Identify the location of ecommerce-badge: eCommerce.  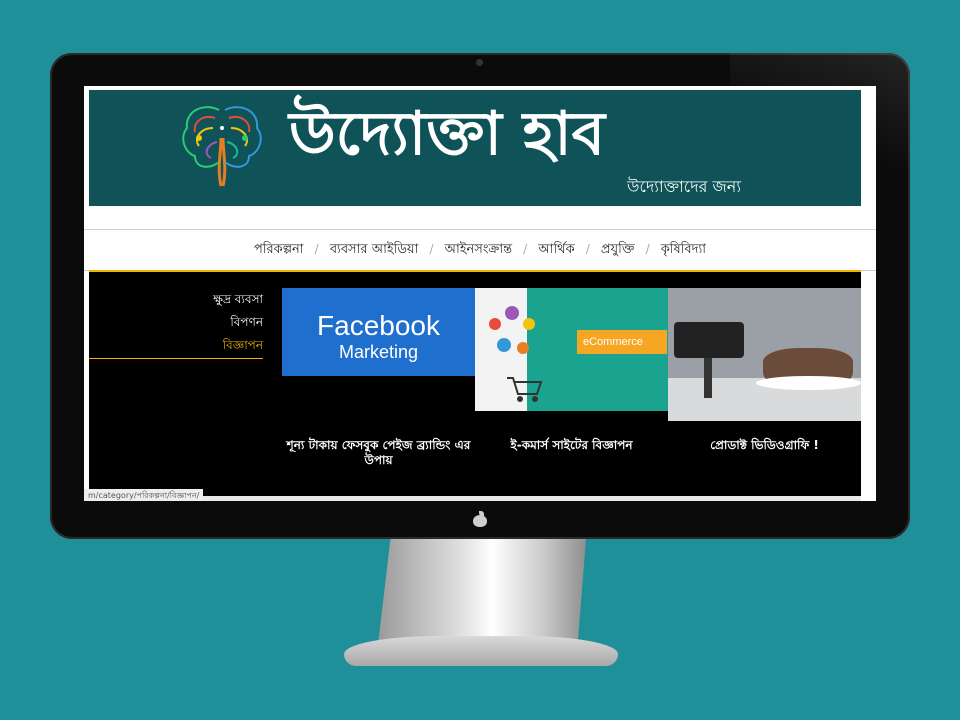
(622, 342).